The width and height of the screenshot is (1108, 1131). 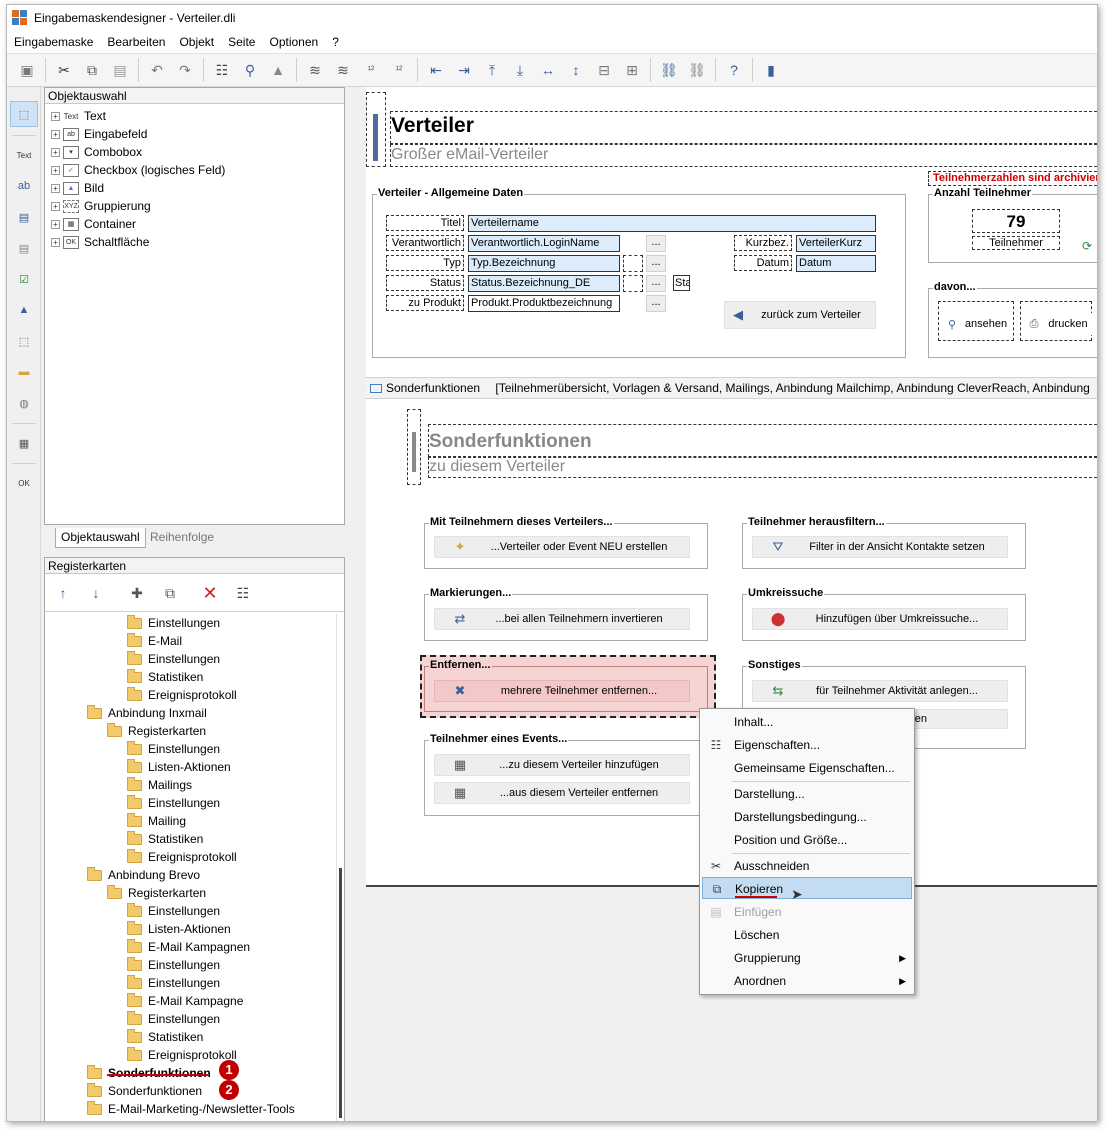 I want to click on align-right-icon: ⇥, so click(x=464, y=70).